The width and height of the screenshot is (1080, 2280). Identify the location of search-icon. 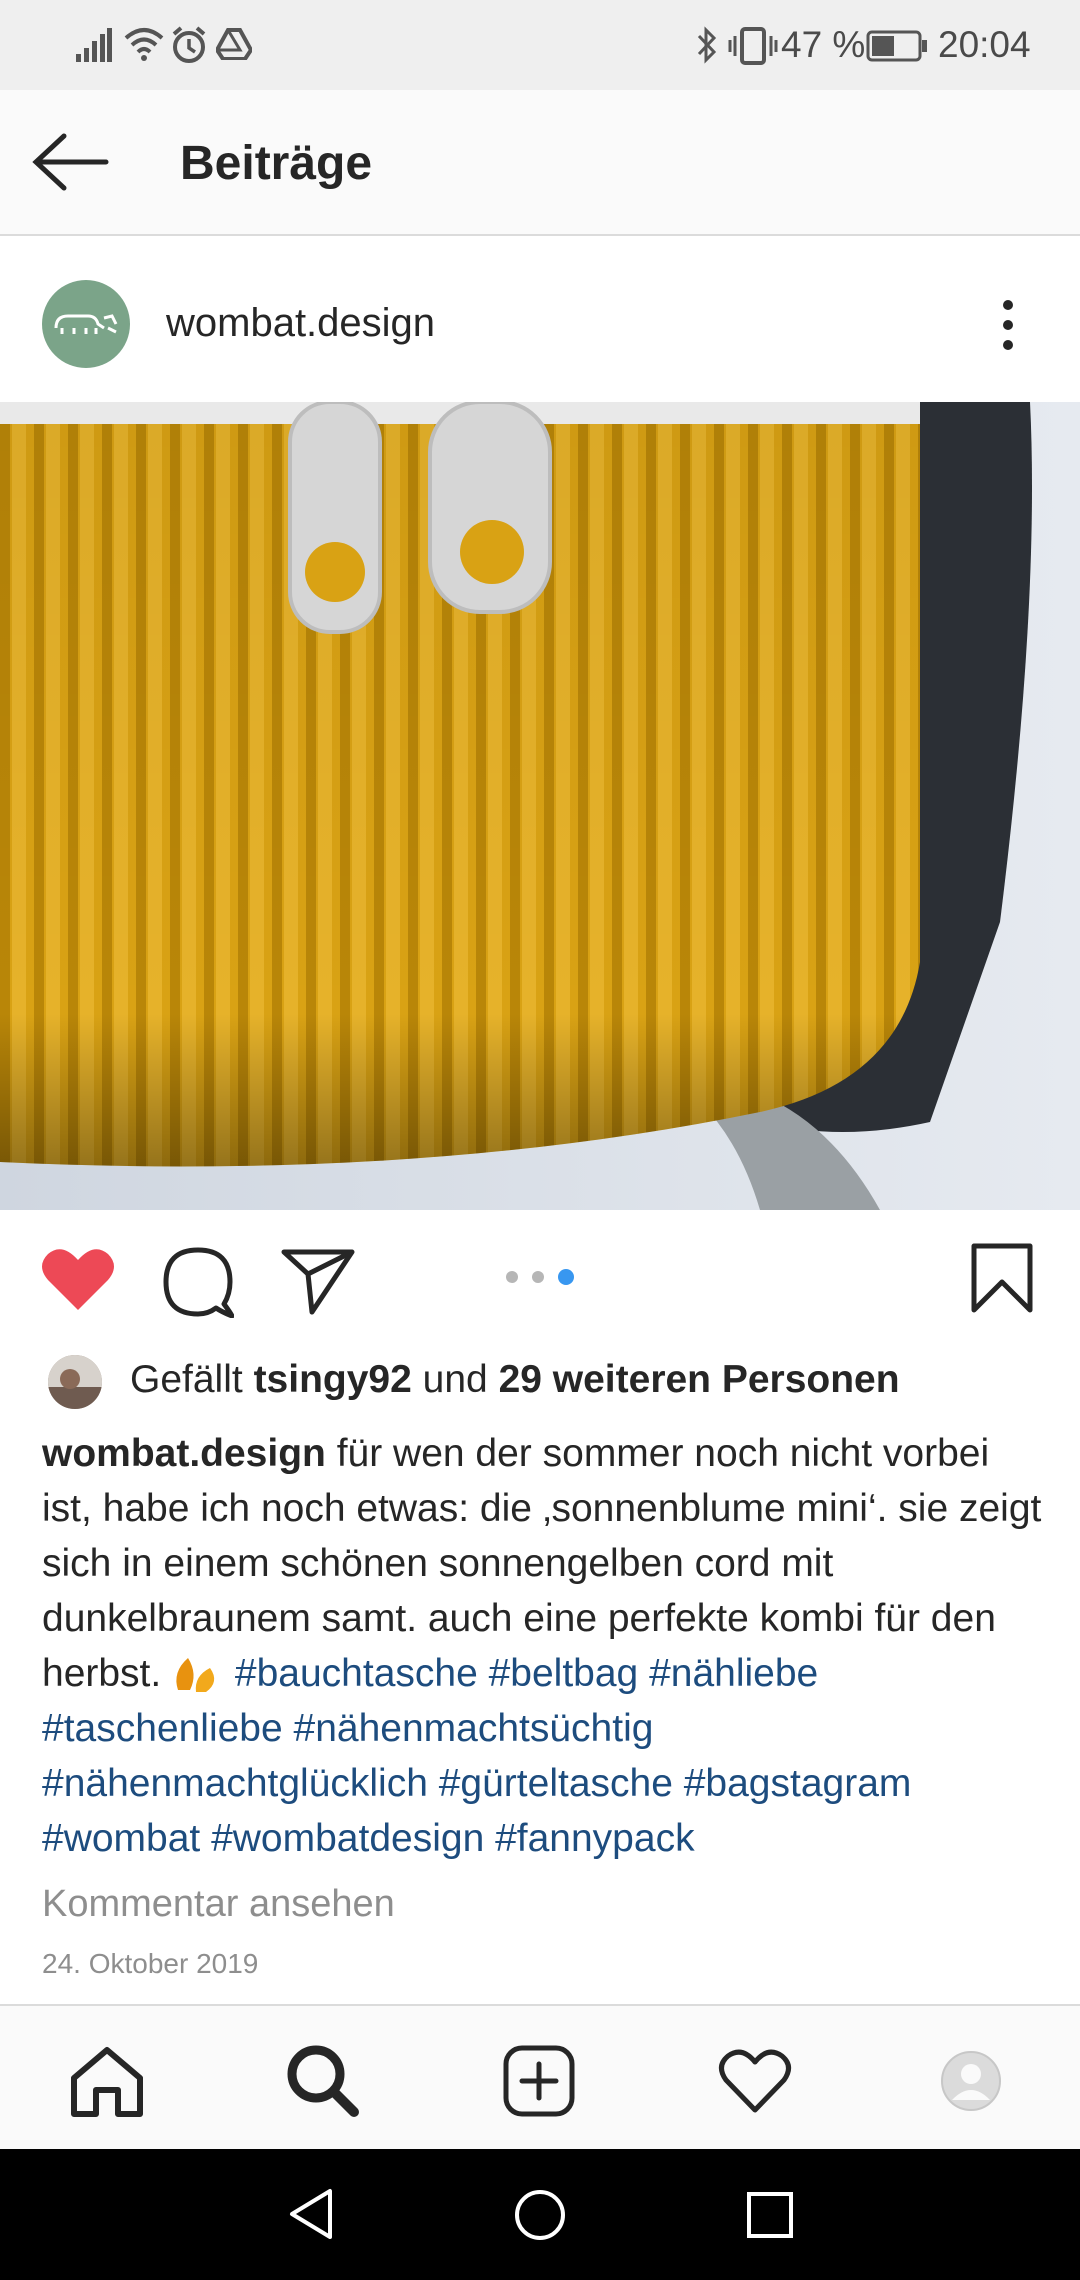
(322, 2080).